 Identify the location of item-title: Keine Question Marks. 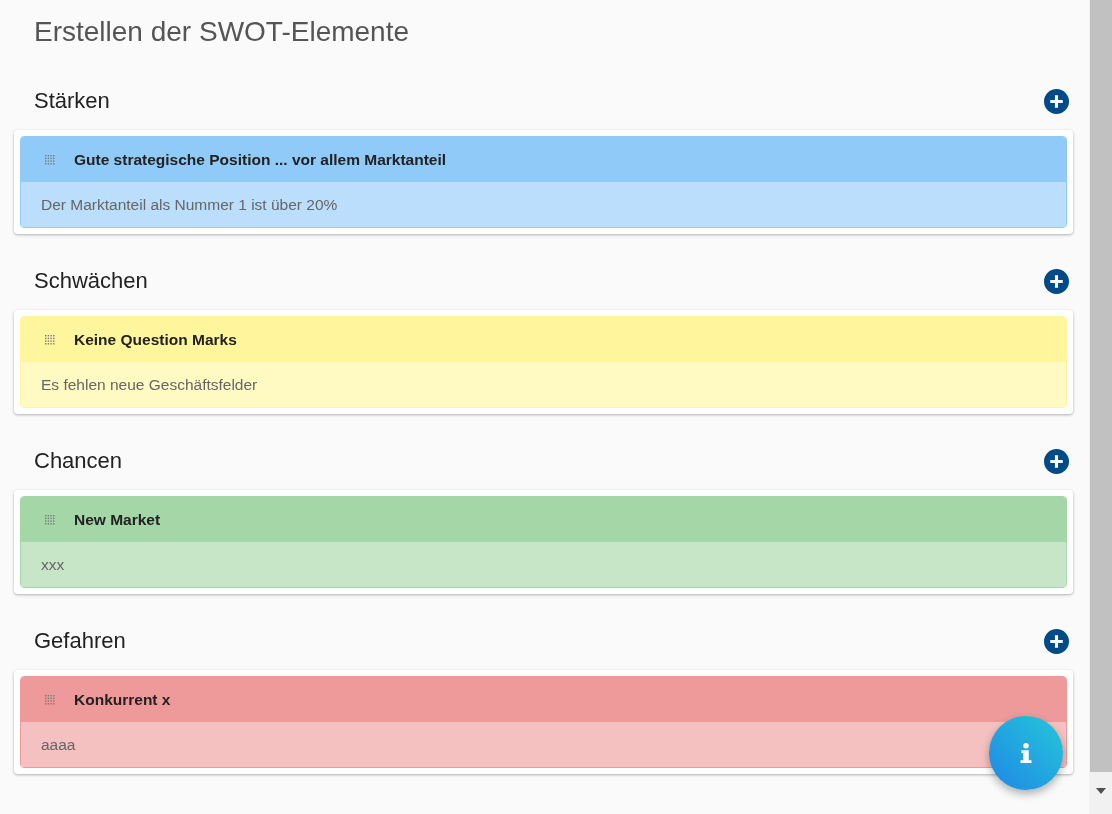
(155, 339).